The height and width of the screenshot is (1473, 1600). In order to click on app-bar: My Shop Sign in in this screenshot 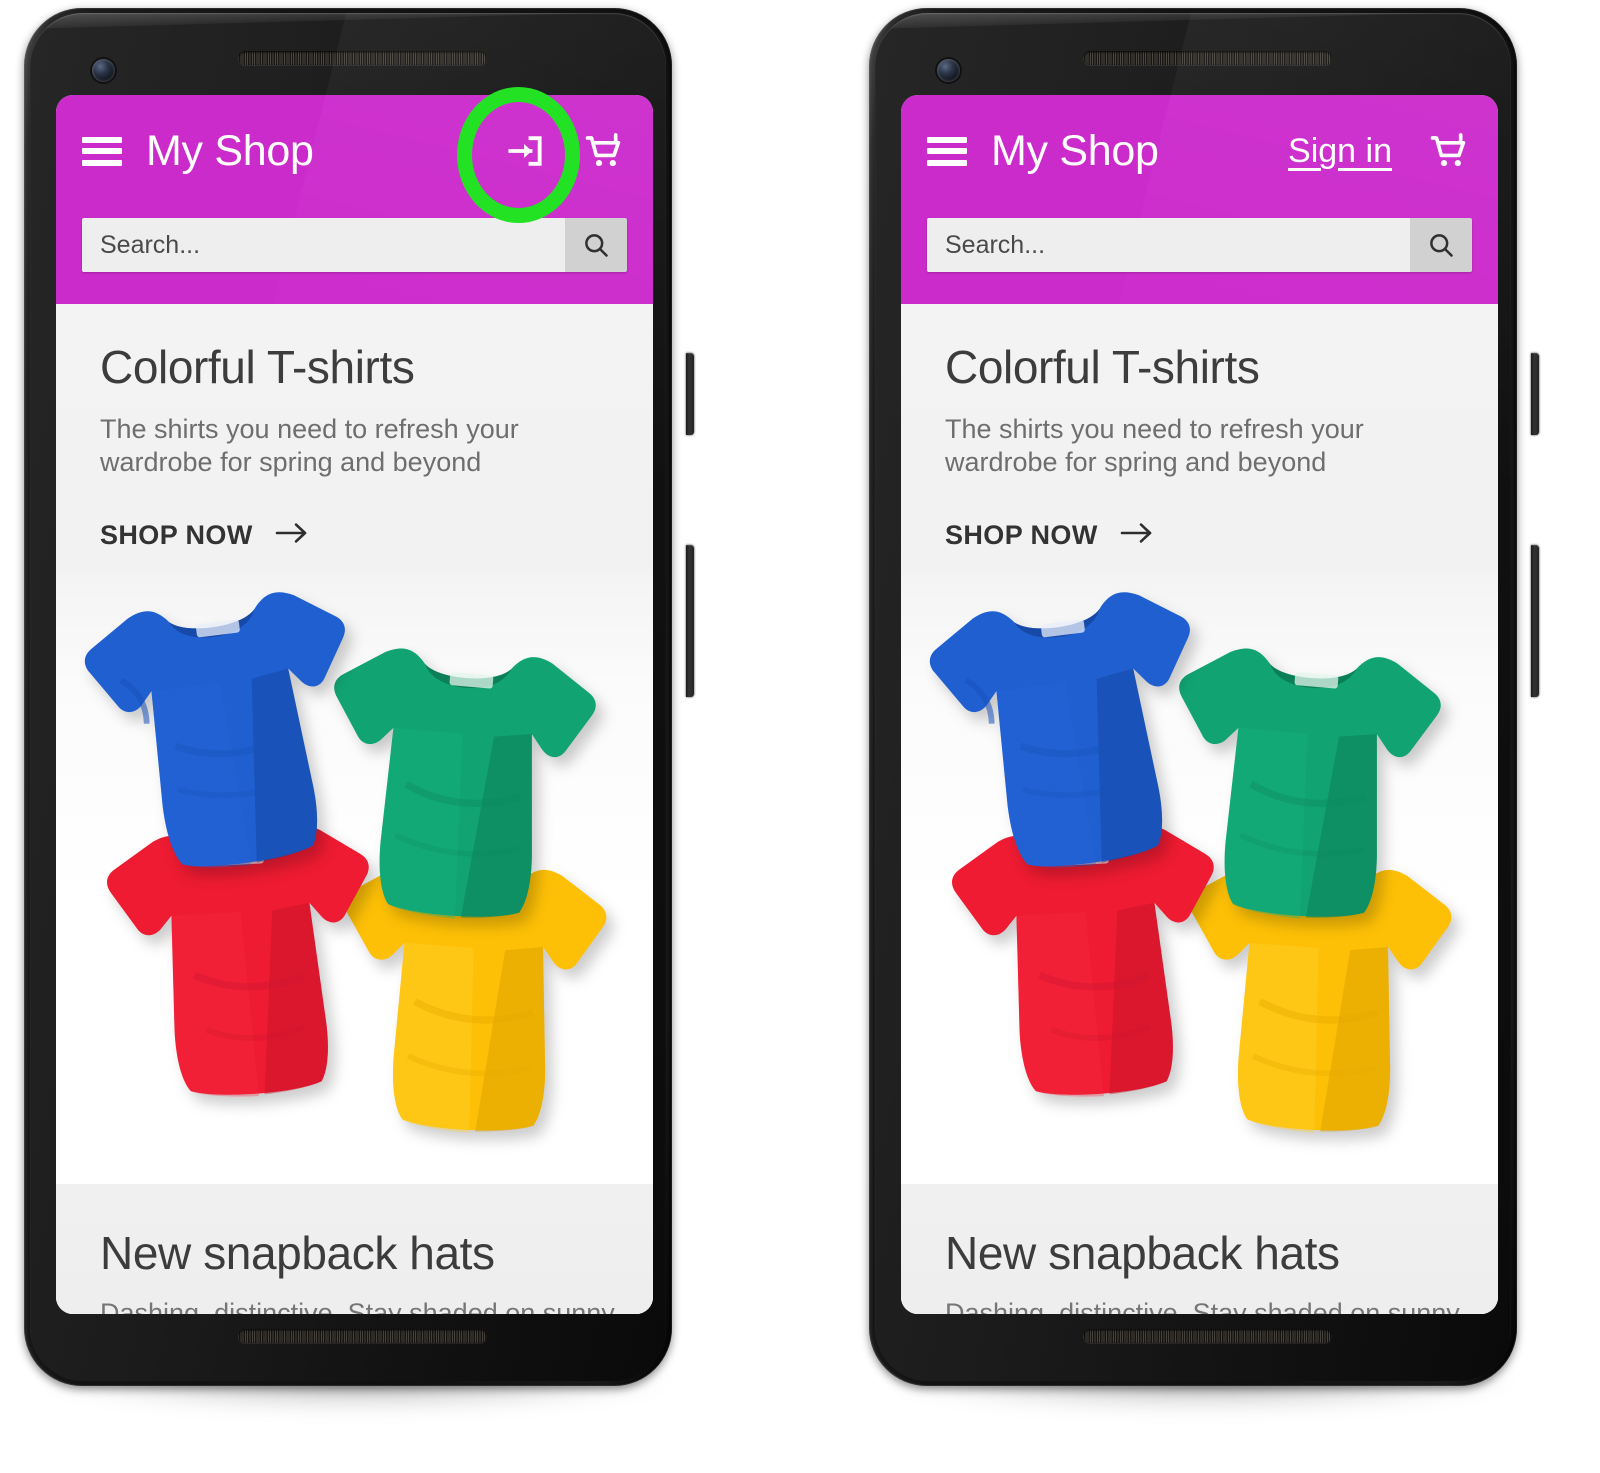, I will do `click(1199, 199)`.